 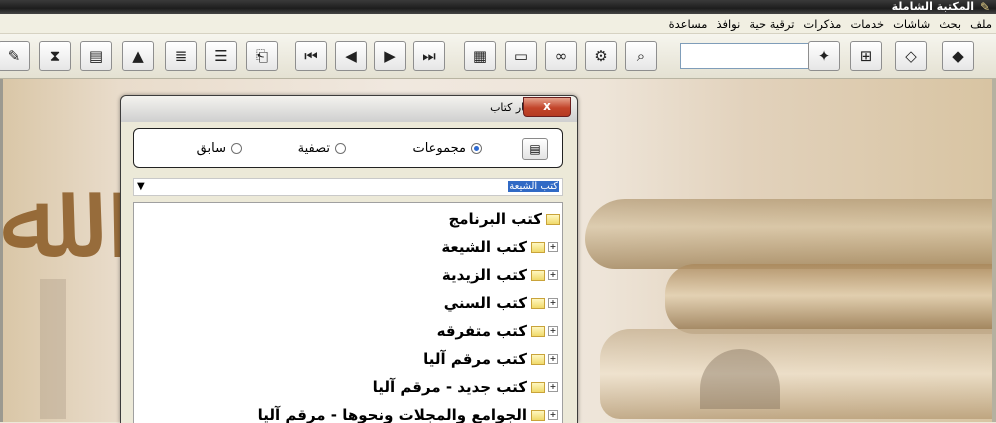 I want to click on menu-item: نوافذ, so click(x=728, y=24).